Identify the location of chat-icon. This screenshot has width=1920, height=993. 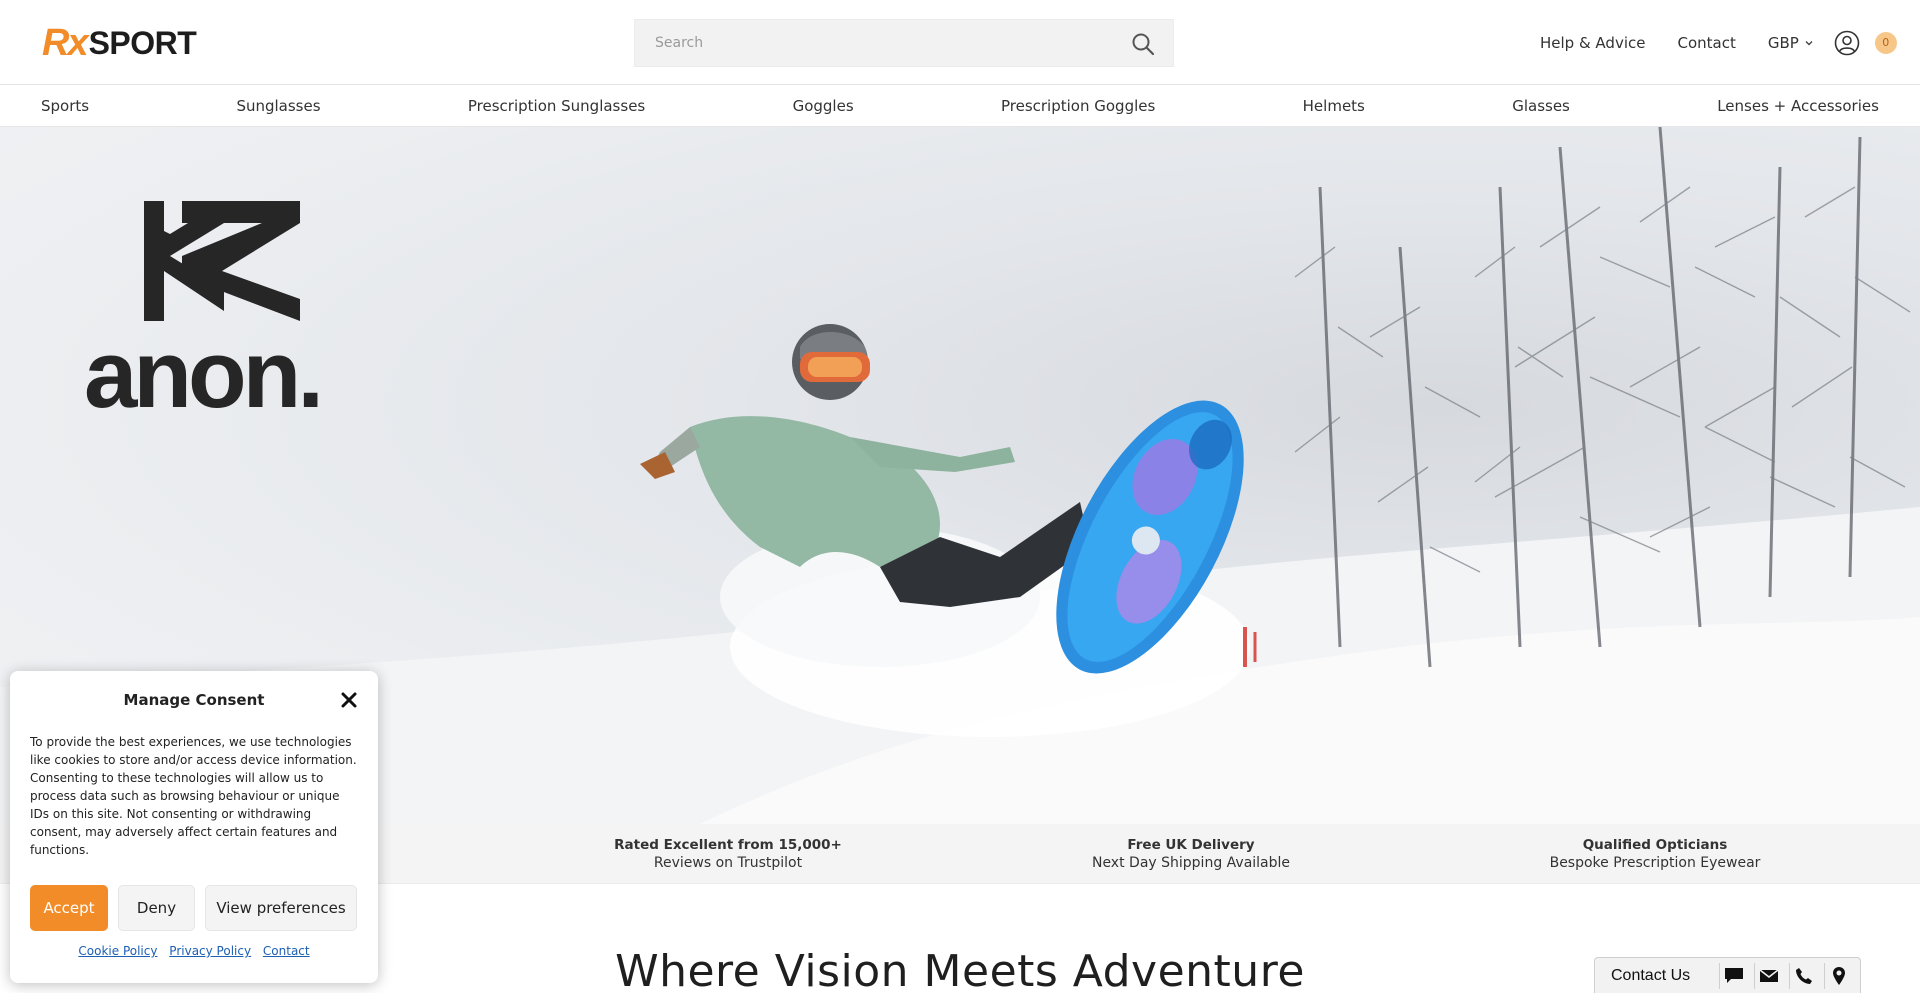
(1733, 975).